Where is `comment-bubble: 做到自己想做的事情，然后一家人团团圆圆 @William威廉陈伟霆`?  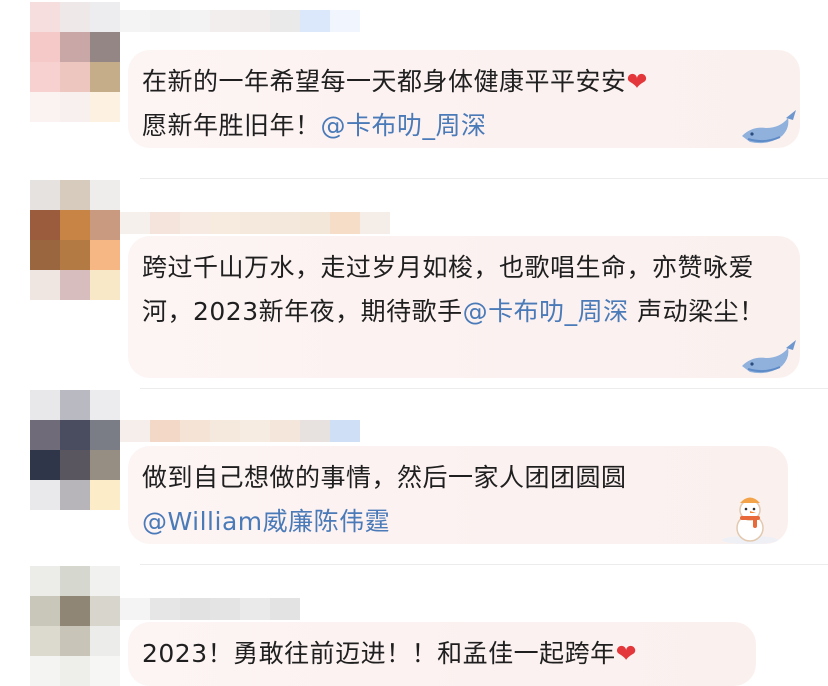 comment-bubble: 做到自己想做的事情，然后一家人团团圆圆 @William威廉陈伟霆 is located at coordinates (458, 495).